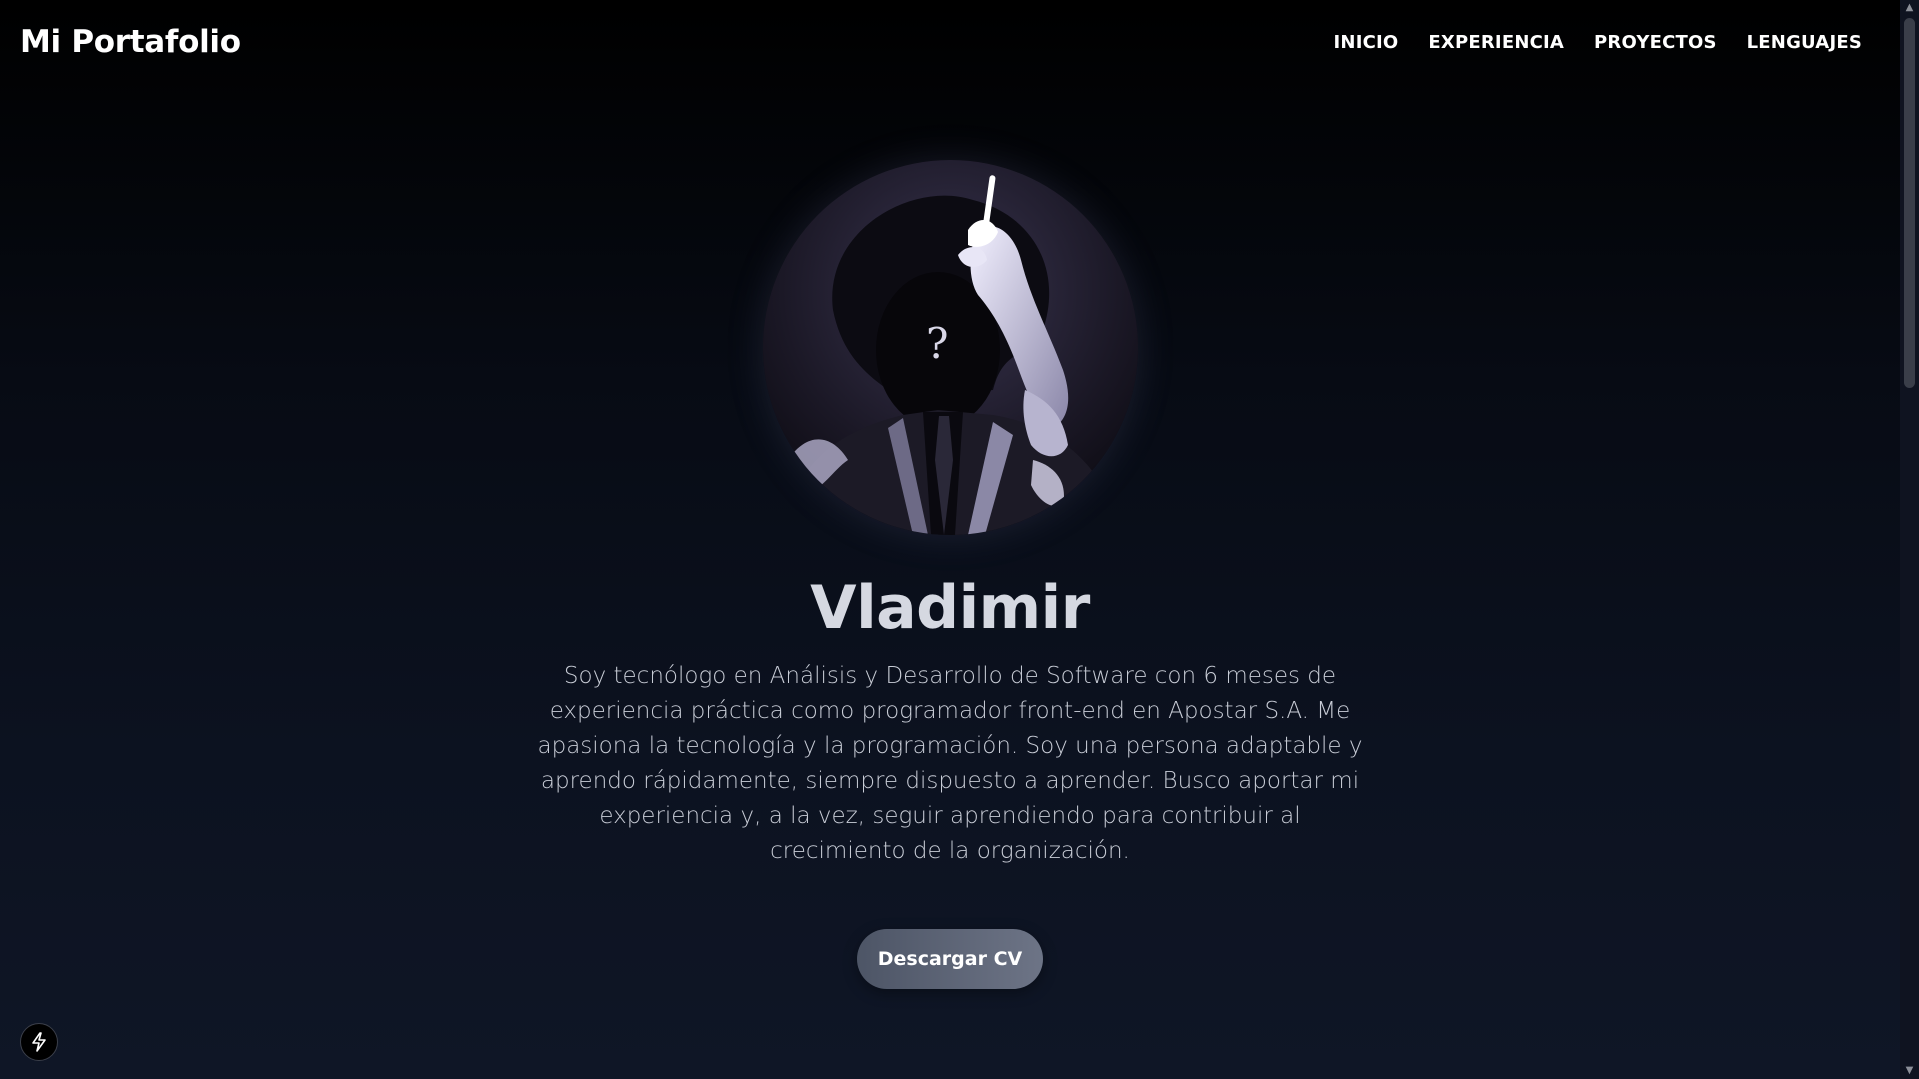 This screenshot has height=1079, width=1919. Describe the element at coordinates (950, 959) in the screenshot. I see `download-cv-button: Descargar CV` at that location.